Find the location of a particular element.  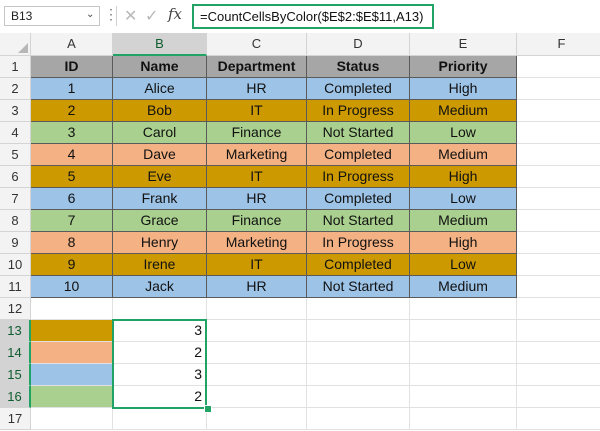

count-result-cell: 2 is located at coordinates (160, 397).